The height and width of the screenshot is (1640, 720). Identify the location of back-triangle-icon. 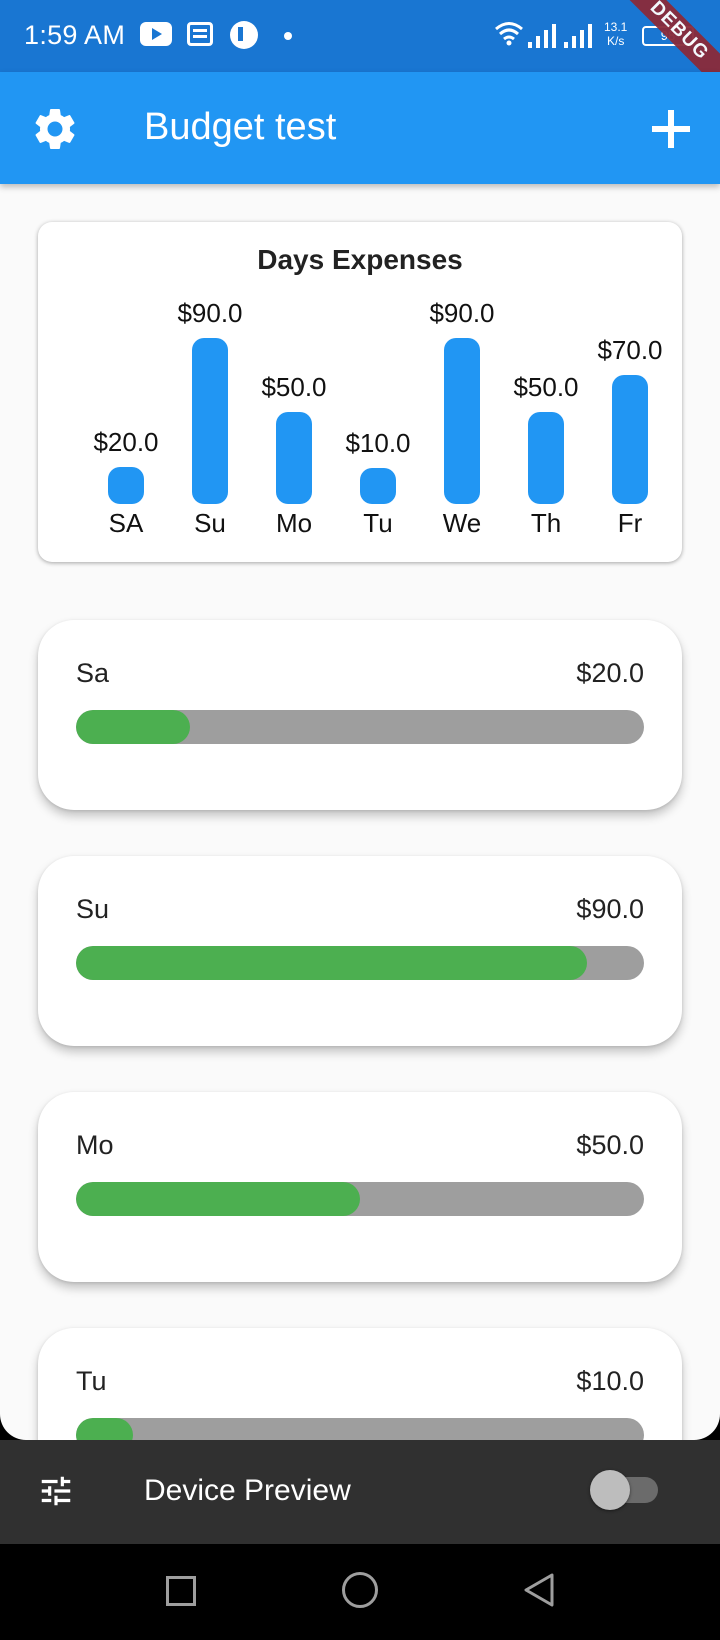
(539, 1590).